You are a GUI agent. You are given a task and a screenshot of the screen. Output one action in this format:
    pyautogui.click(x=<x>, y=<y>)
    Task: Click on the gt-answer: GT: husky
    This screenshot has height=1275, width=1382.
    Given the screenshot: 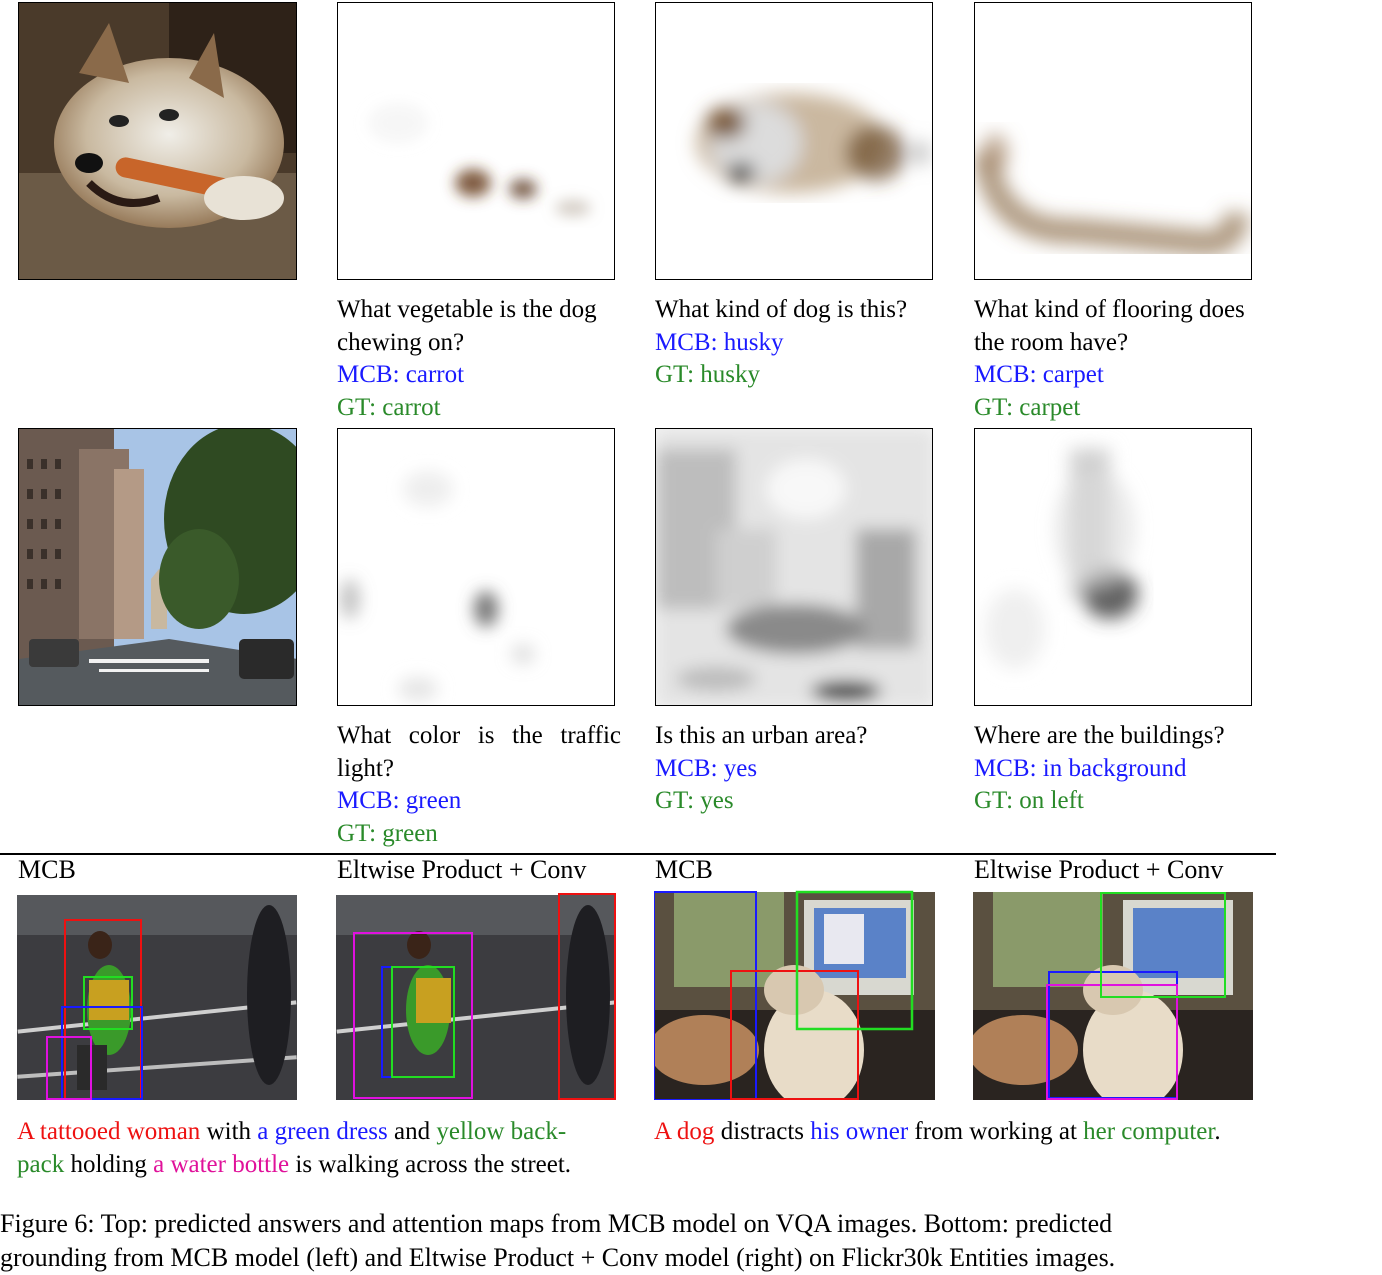 What is the action you would take?
    pyautogui.click(x=708, y=374)
    